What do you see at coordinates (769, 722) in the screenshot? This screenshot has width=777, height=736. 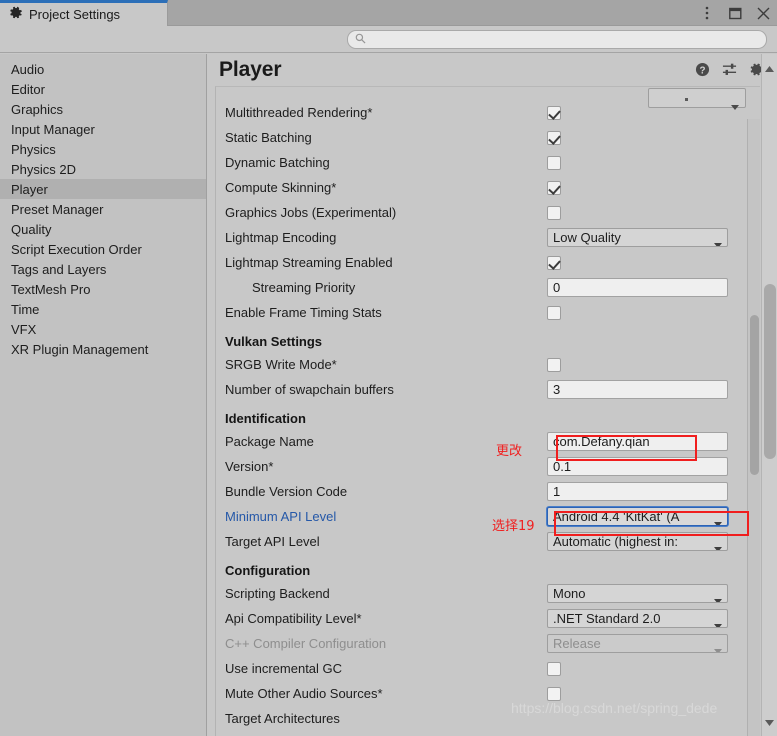 I see `scroll-down-arrow-icon` at bounding box center [769, 722].